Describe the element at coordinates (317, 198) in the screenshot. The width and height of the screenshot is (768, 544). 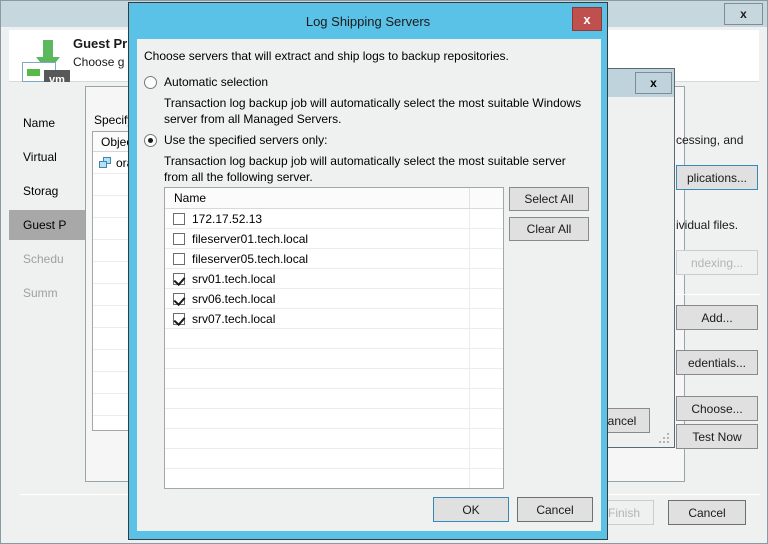
I see `column-header-name: Name` at that location.